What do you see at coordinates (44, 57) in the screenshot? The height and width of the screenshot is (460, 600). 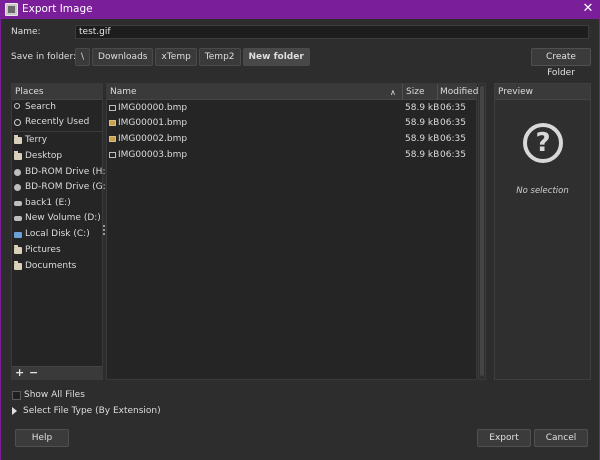 I see `save-in-label: Save in folder:` at bounding box center [44, 57].